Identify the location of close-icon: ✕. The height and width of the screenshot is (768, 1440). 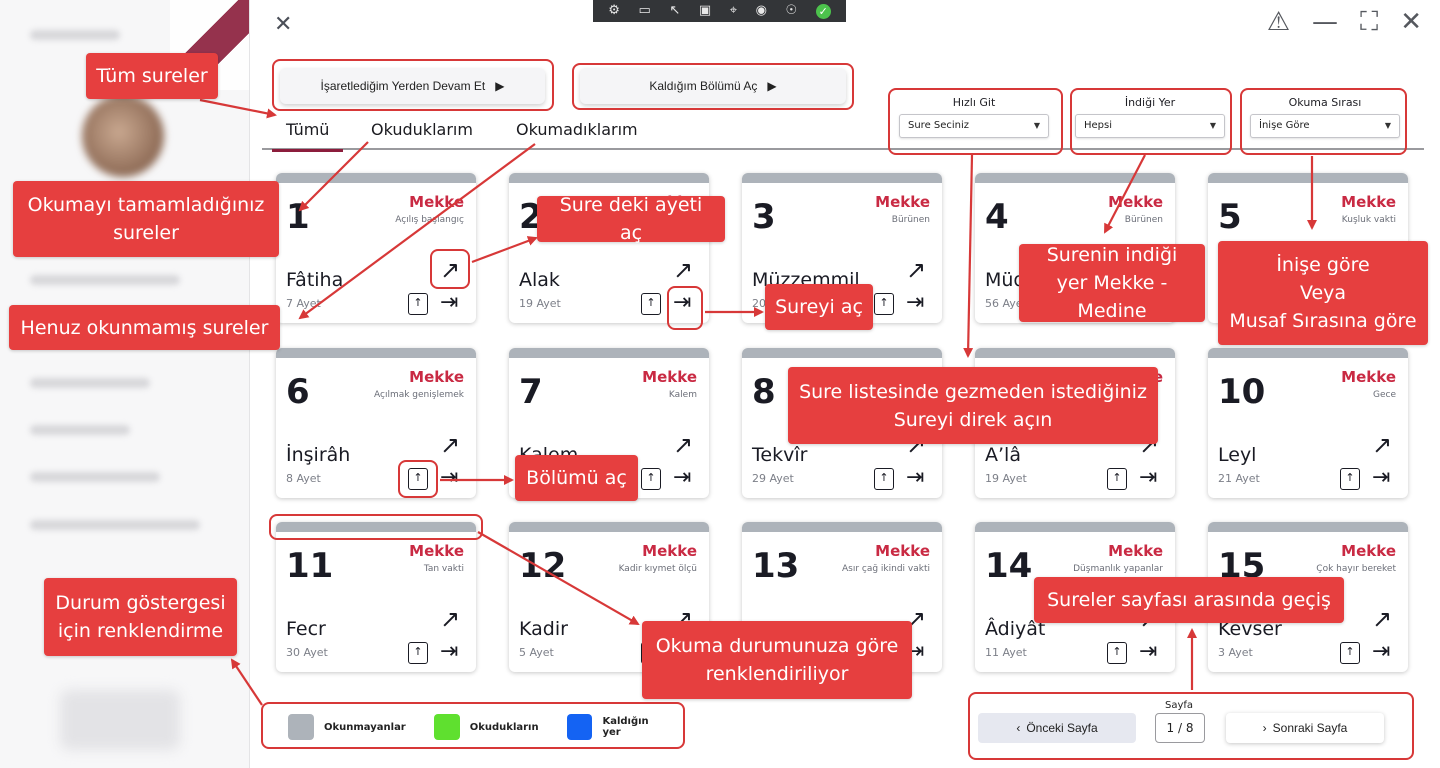
(1411, 22).